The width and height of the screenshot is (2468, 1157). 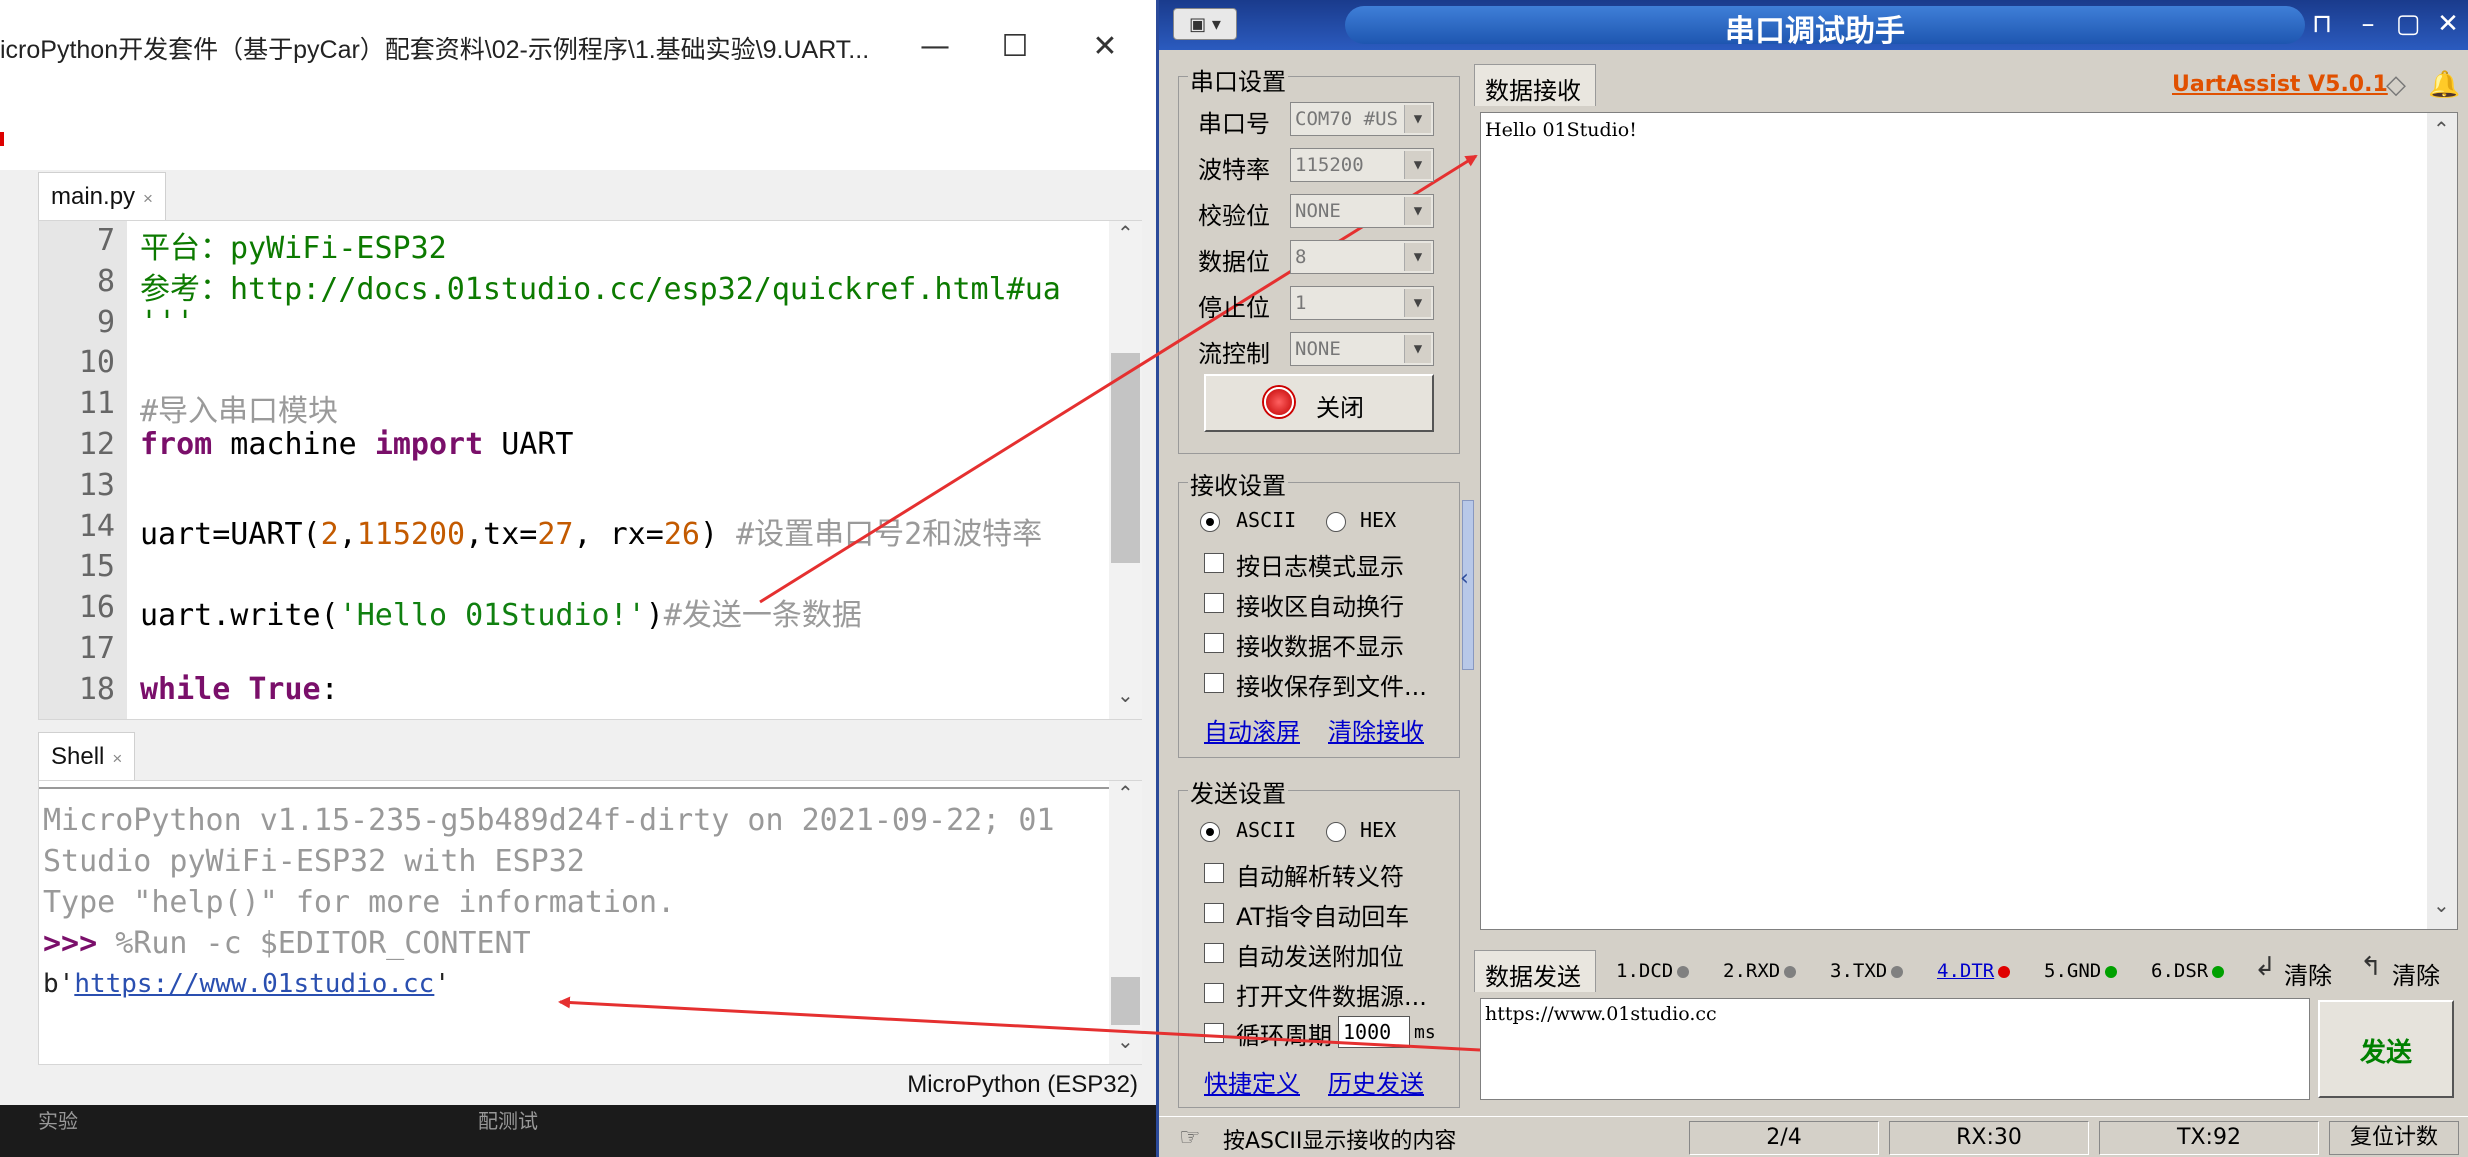 What do you see at coordinates (2394, 1138) in the screenshot?
I see `reset-count-button: 复位计数` at bounding box center [2394, 1138].